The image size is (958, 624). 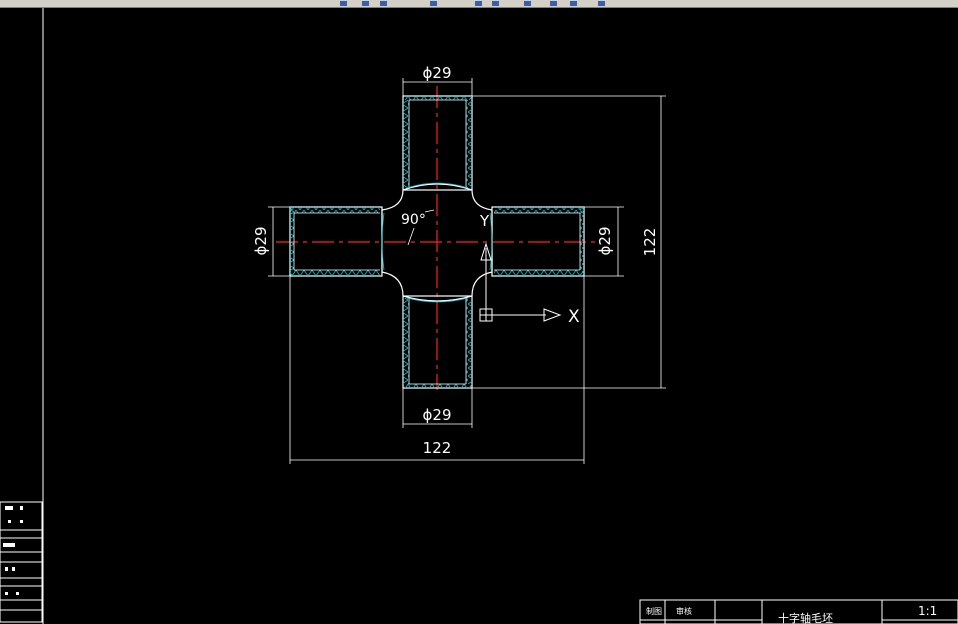 What do you see at coordinates (805, 617) in the screenshot?
I see `part-name: 十字轴毛坯` at bounding box center [805, 617].